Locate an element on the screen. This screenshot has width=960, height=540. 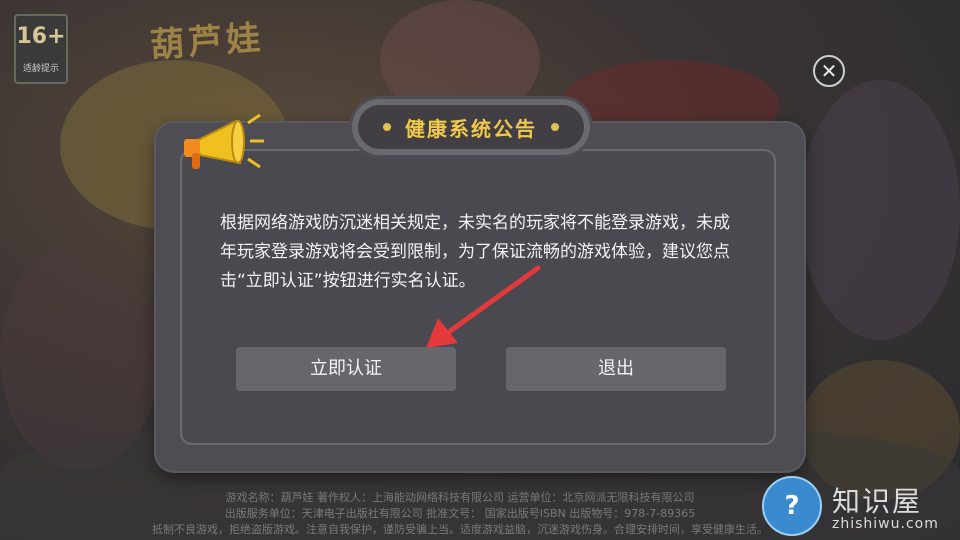
verify-now-button: 立即认证 is located at coordinates (346, 369).